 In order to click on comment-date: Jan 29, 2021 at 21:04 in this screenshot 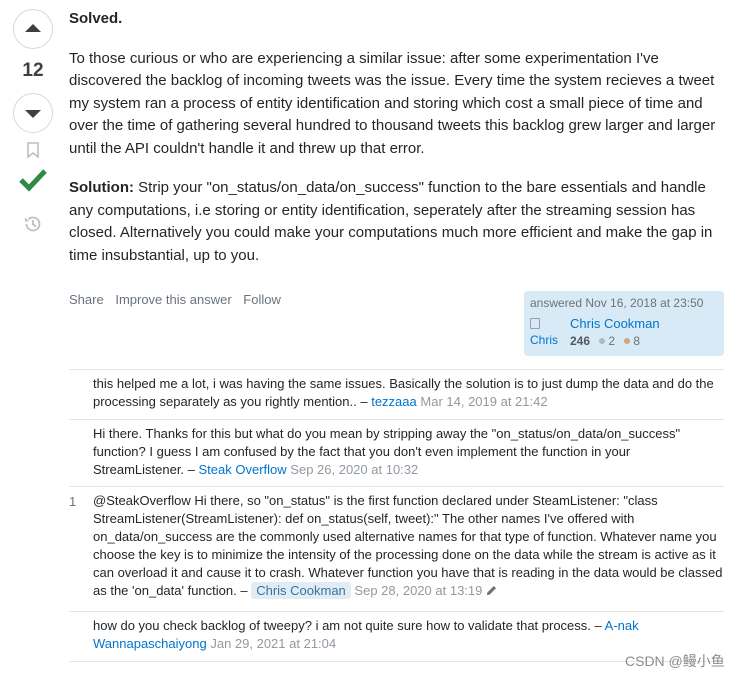, I will do `click(273, 643)`.